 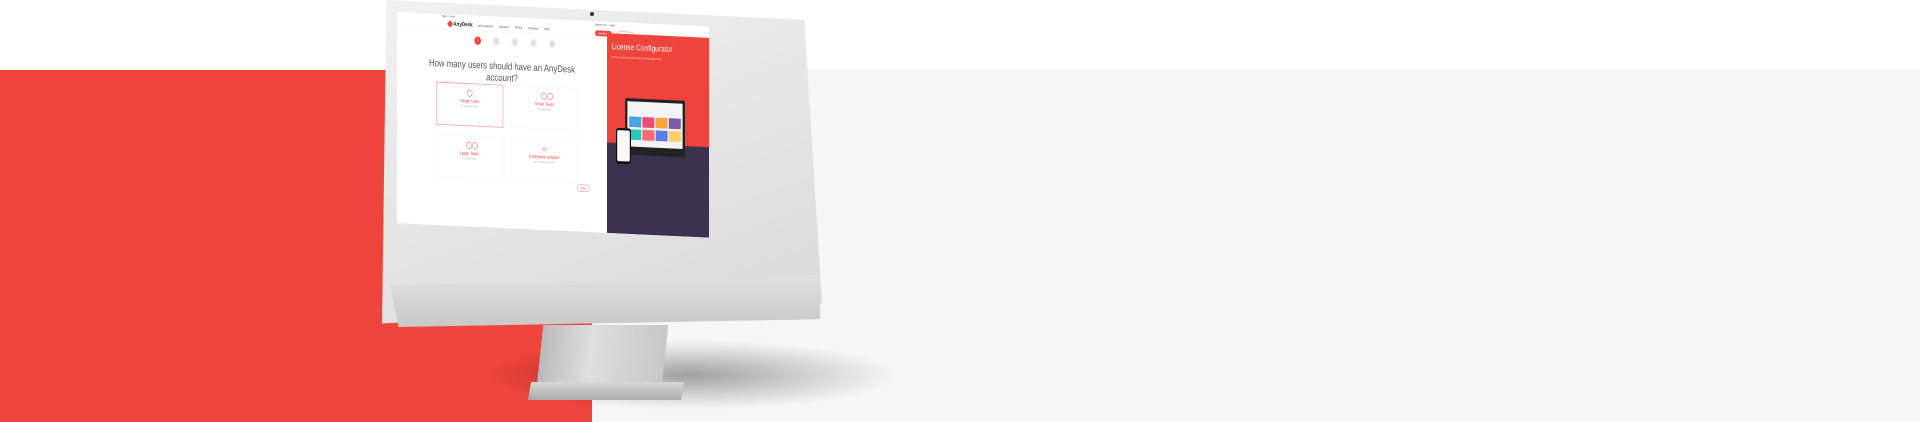 I want to click on user-icon: ◯, so click(x=469, y=92).